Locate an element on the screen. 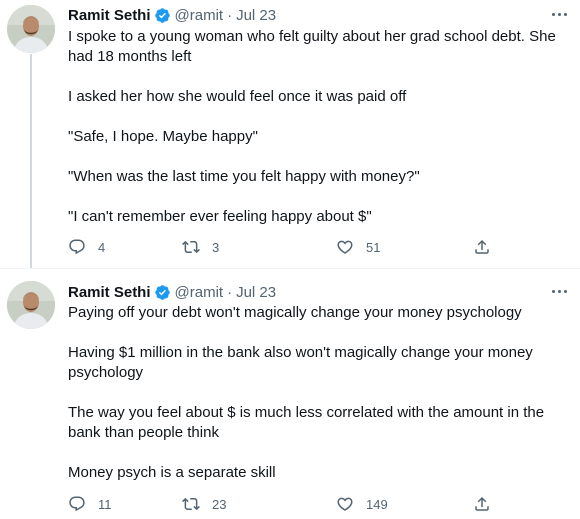 The height and width of the screenshot is (519, 580). retweet-button: 23 is located at coordinates (204, 504).